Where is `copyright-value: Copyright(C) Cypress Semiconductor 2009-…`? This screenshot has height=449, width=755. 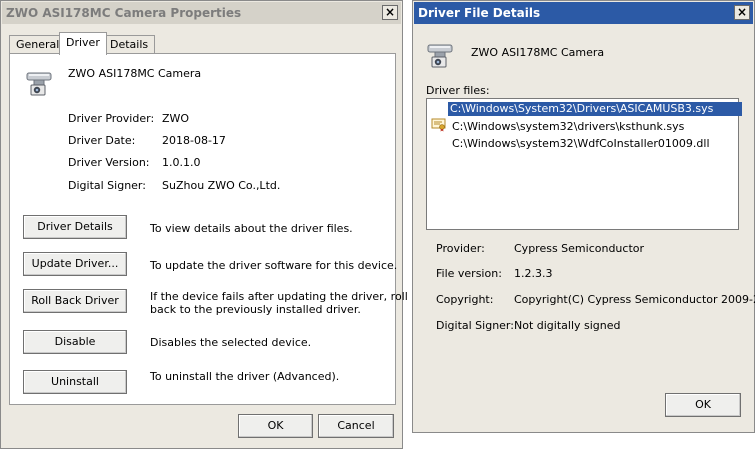
copyright-value: Copyright(C) Cypress Semiconductor 2009-… is located at coordinates (634, 299).